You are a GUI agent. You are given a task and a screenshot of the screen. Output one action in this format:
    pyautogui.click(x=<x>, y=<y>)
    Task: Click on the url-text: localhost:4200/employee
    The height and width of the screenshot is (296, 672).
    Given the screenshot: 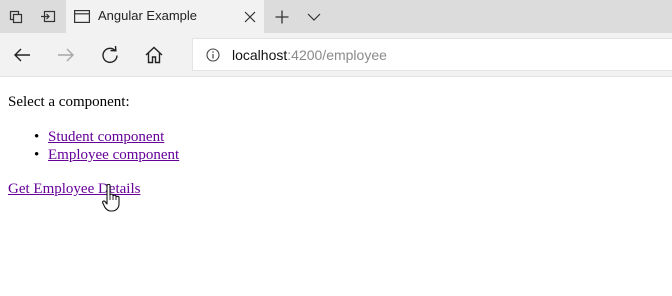 What is the action you would take?
    pyautogui.click(x=309, y=55)
    